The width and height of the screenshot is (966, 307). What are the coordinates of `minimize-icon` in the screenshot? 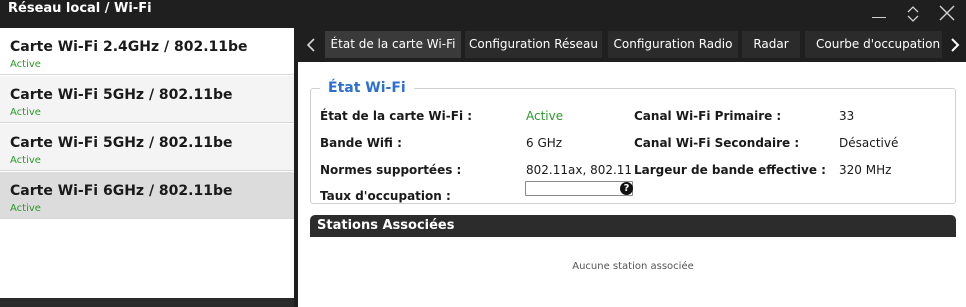 It's located at (879, 14).